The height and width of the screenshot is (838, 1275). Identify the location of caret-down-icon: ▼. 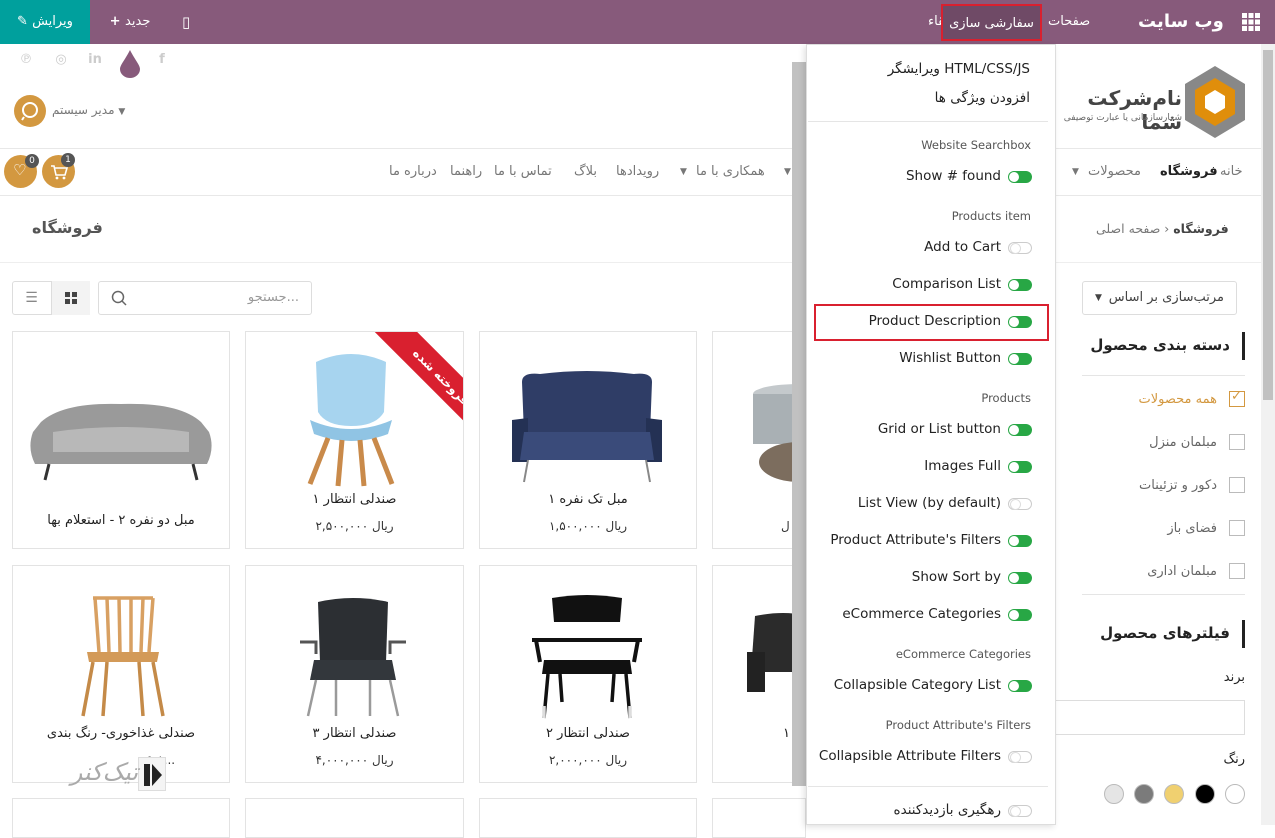
(122, 112).